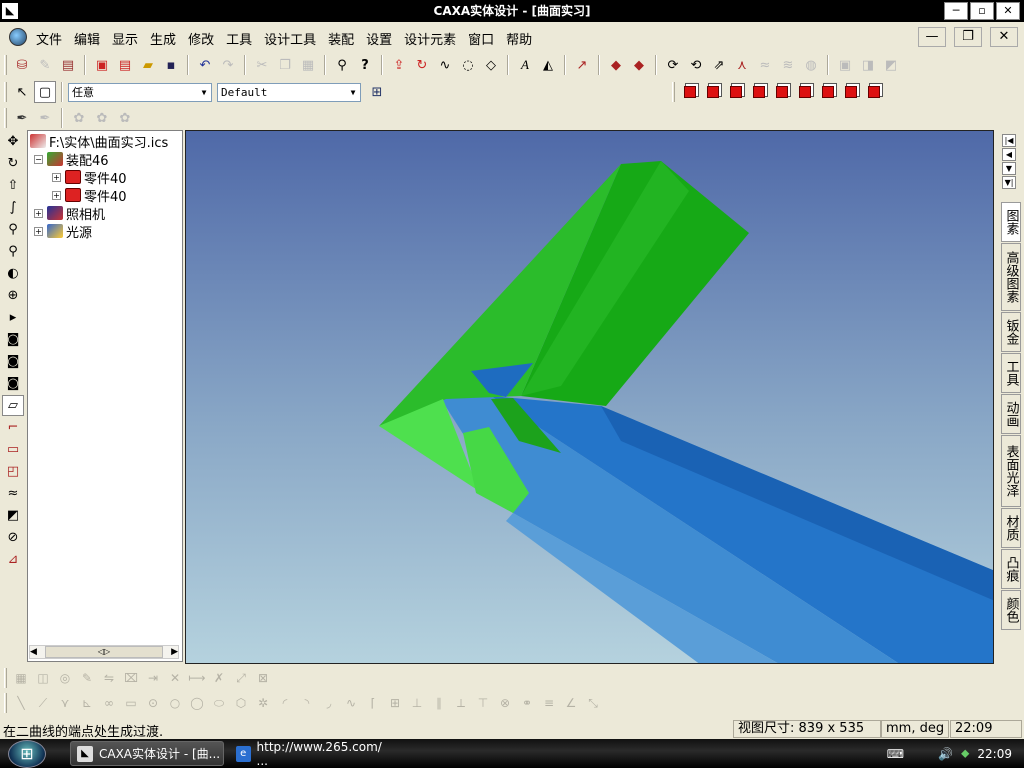 The image size is (1024, 768). I want to click on view-right-icon, so click(759, 92).